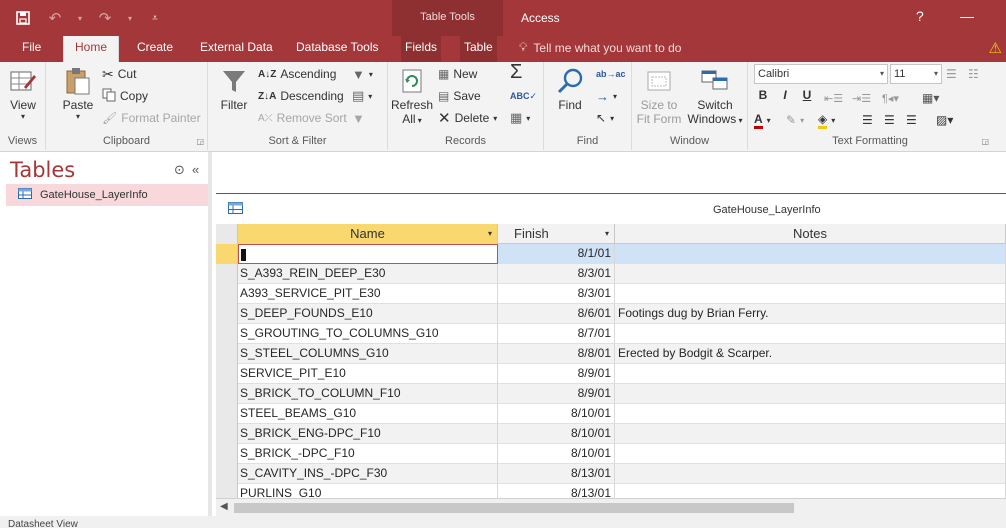 The width and height of the screenshot is (1006, 528). I want to click on undo-dropdown-icon: ▾, so click(80, 18).